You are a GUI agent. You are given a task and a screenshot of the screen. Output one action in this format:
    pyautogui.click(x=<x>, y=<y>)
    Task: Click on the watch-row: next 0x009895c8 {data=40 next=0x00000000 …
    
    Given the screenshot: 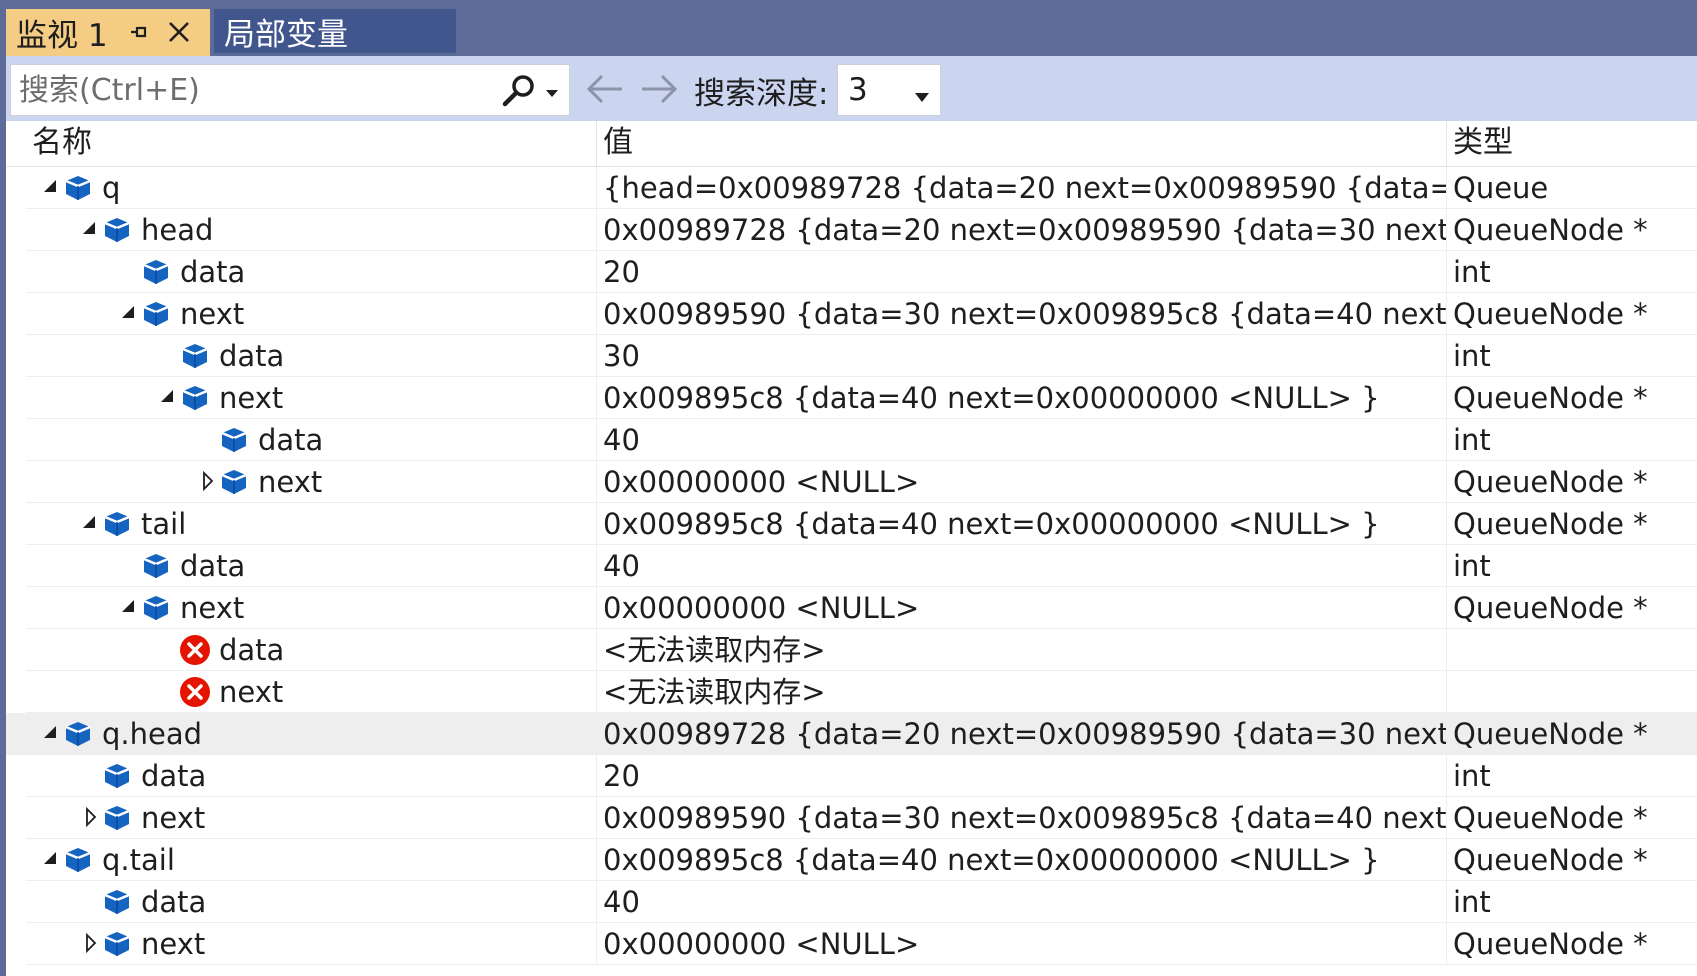 What is the action you would take?
    pyautogui.click(x=851, y=398)
    